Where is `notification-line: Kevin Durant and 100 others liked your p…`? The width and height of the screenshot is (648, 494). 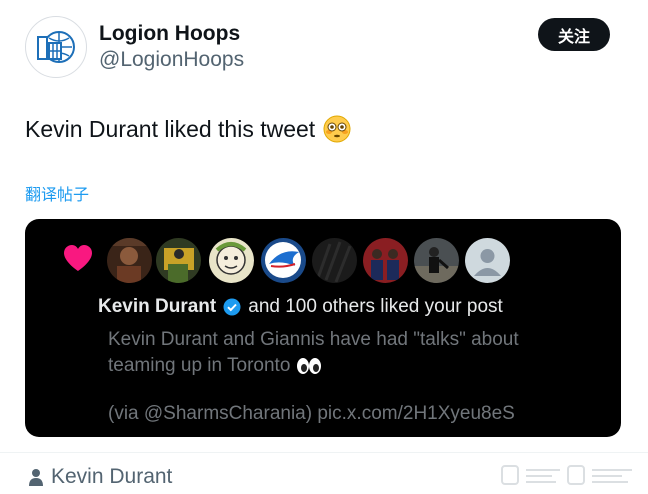
notification-line: Kevin Durant and 100 others liked your p… is located at coordinates (300, 307).